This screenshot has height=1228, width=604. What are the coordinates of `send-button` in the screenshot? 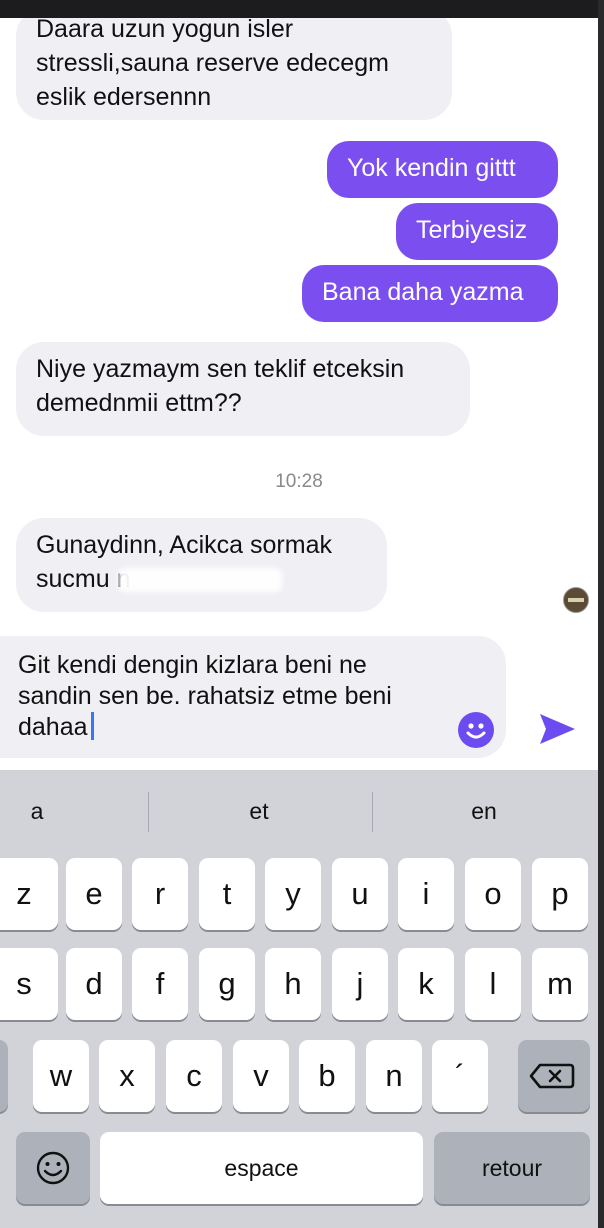 It's located at (557, 729).